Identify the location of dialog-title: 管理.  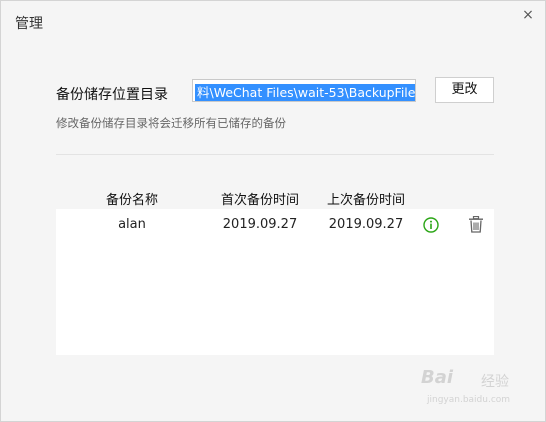
(29, 24).